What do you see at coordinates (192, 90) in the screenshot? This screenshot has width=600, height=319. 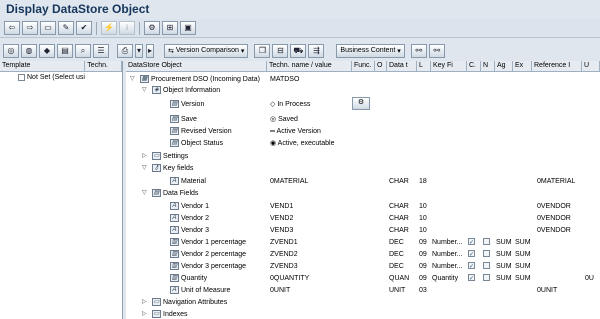 I see `object-info-label: Object Information` at bounding box center [192, 90].